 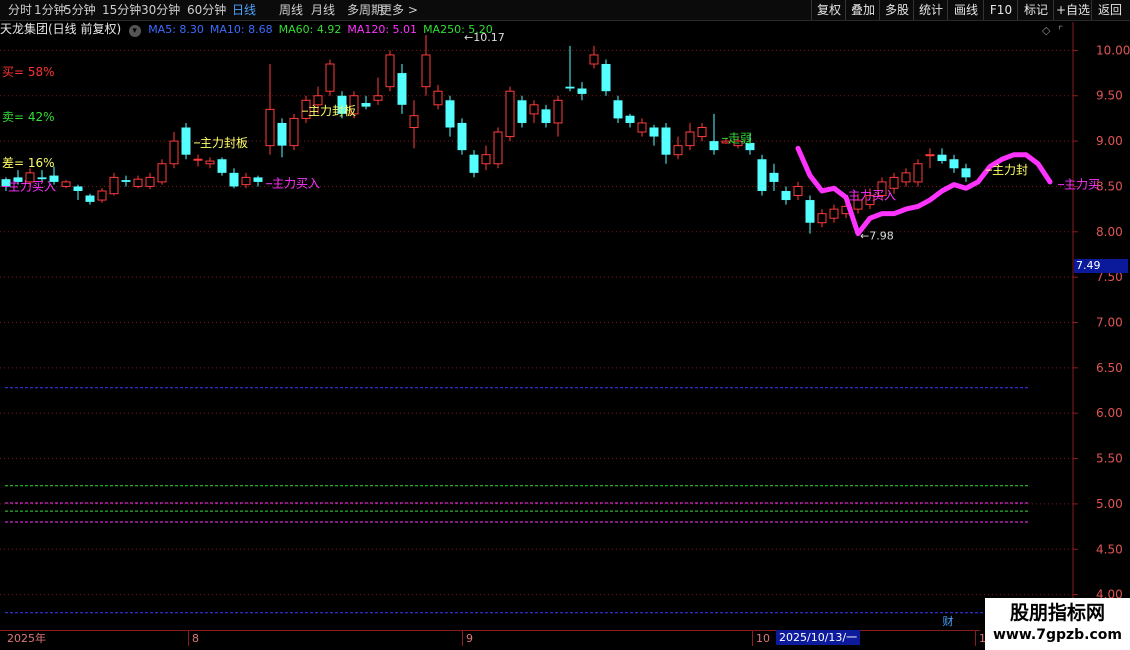 I want to click on price-tick-label: 6.00, so click(x=1109, y=413).